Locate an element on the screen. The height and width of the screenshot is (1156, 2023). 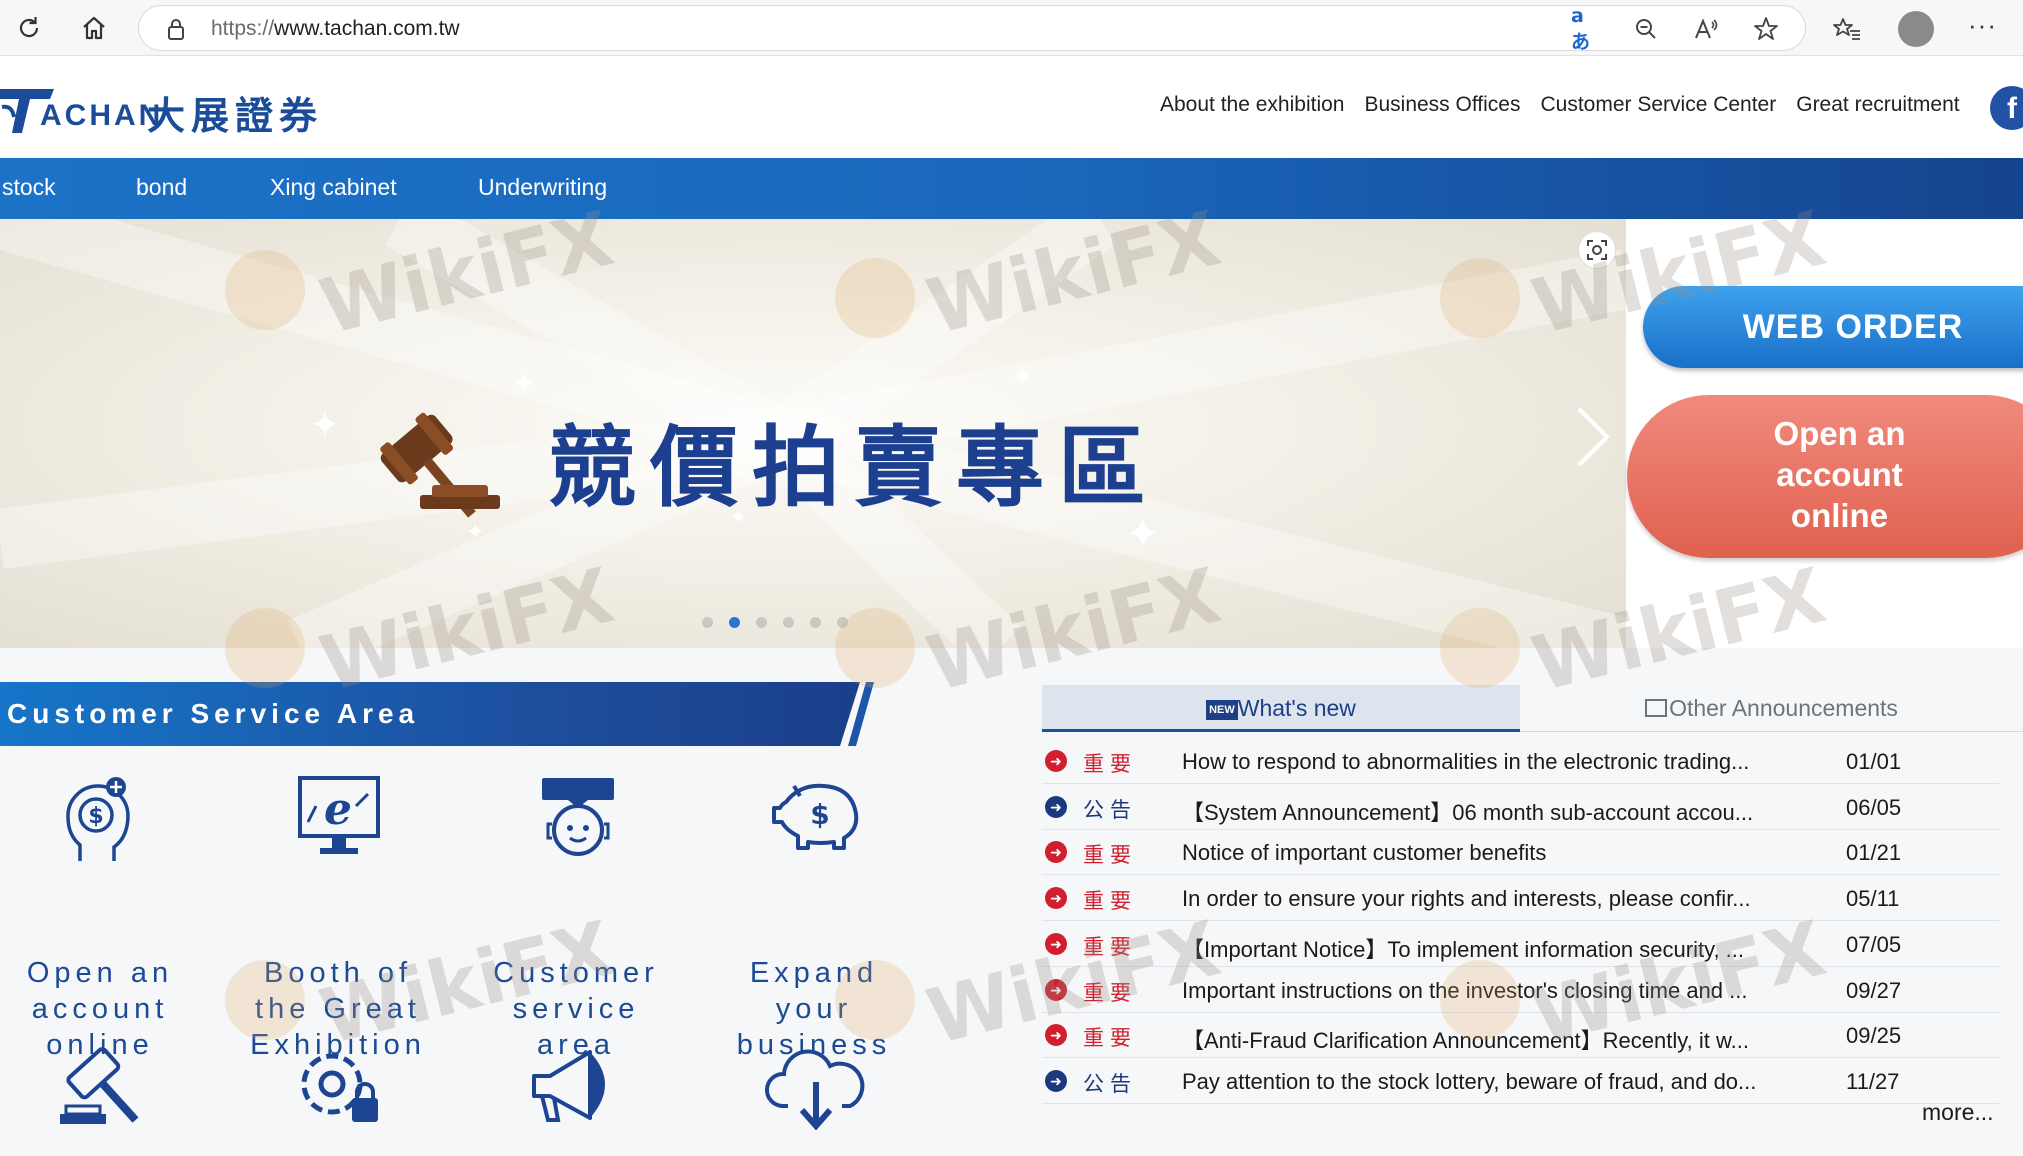
nav-item-bond: bond is located at coordinates (161, 187).